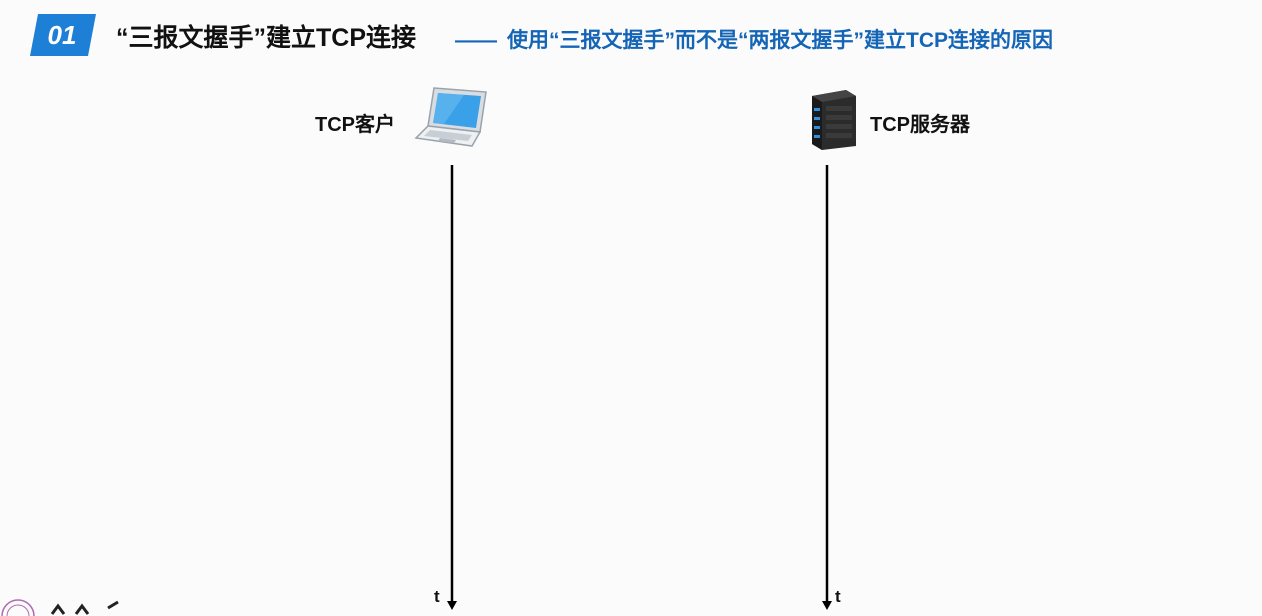  Describe the element at coordinates (827, 605) in the screenshot. I see `server-timeline-arrow` at that location.